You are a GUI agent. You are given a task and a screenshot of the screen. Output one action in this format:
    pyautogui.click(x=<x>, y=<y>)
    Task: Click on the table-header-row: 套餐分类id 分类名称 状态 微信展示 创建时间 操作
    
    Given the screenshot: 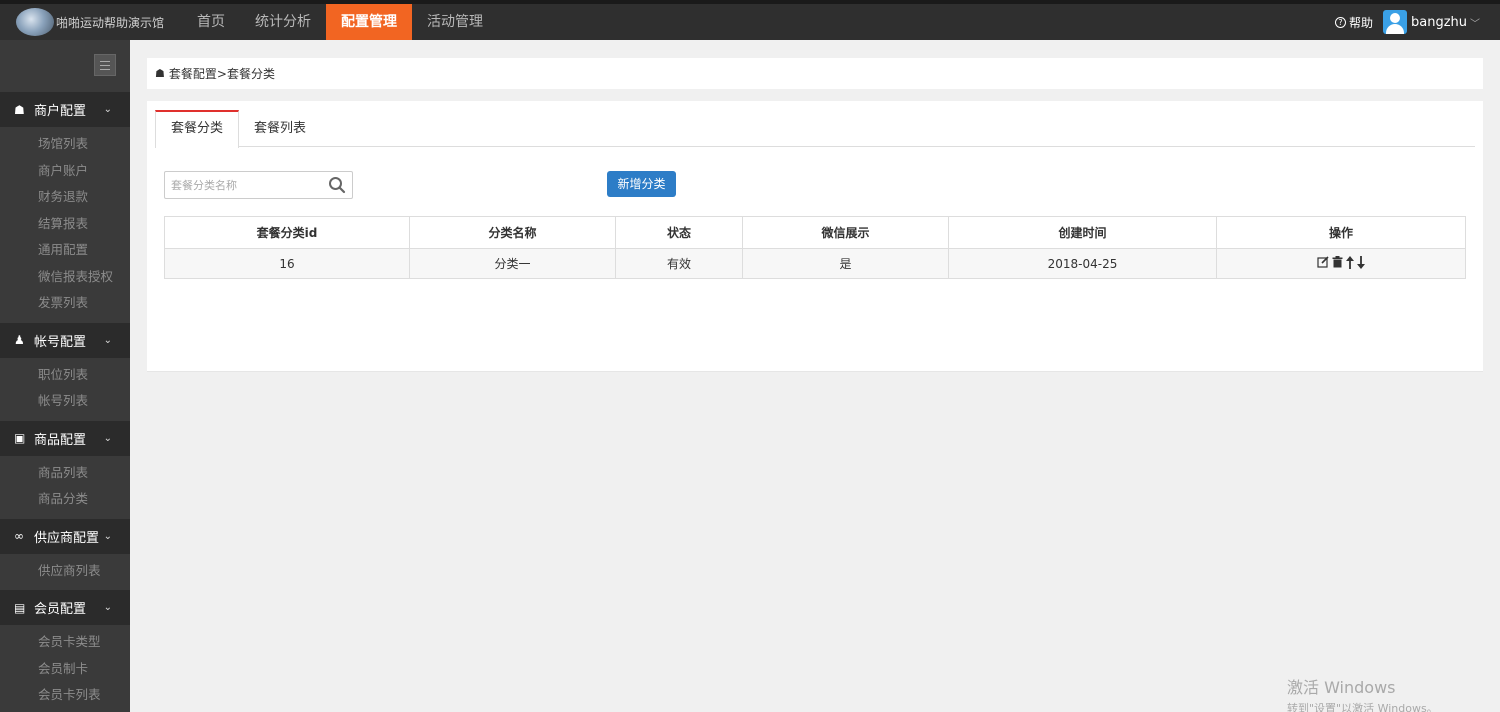 What is the action you would take?
    pyautogui.click(x=815, y=232)
    